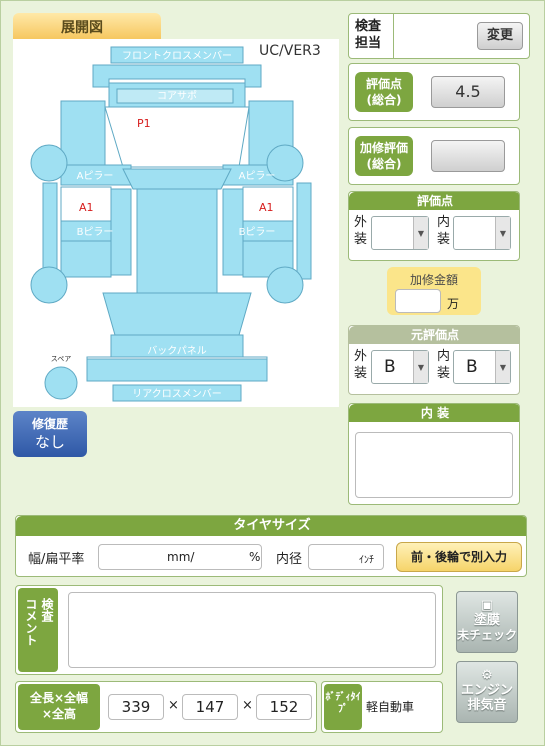 The image size is (545, 746). Describe the element at coordinates (434, 360) in the screenshot. I see `original-rating-section: 元評価点 外 装 B ▼ 内 装 B ▼` at that location.